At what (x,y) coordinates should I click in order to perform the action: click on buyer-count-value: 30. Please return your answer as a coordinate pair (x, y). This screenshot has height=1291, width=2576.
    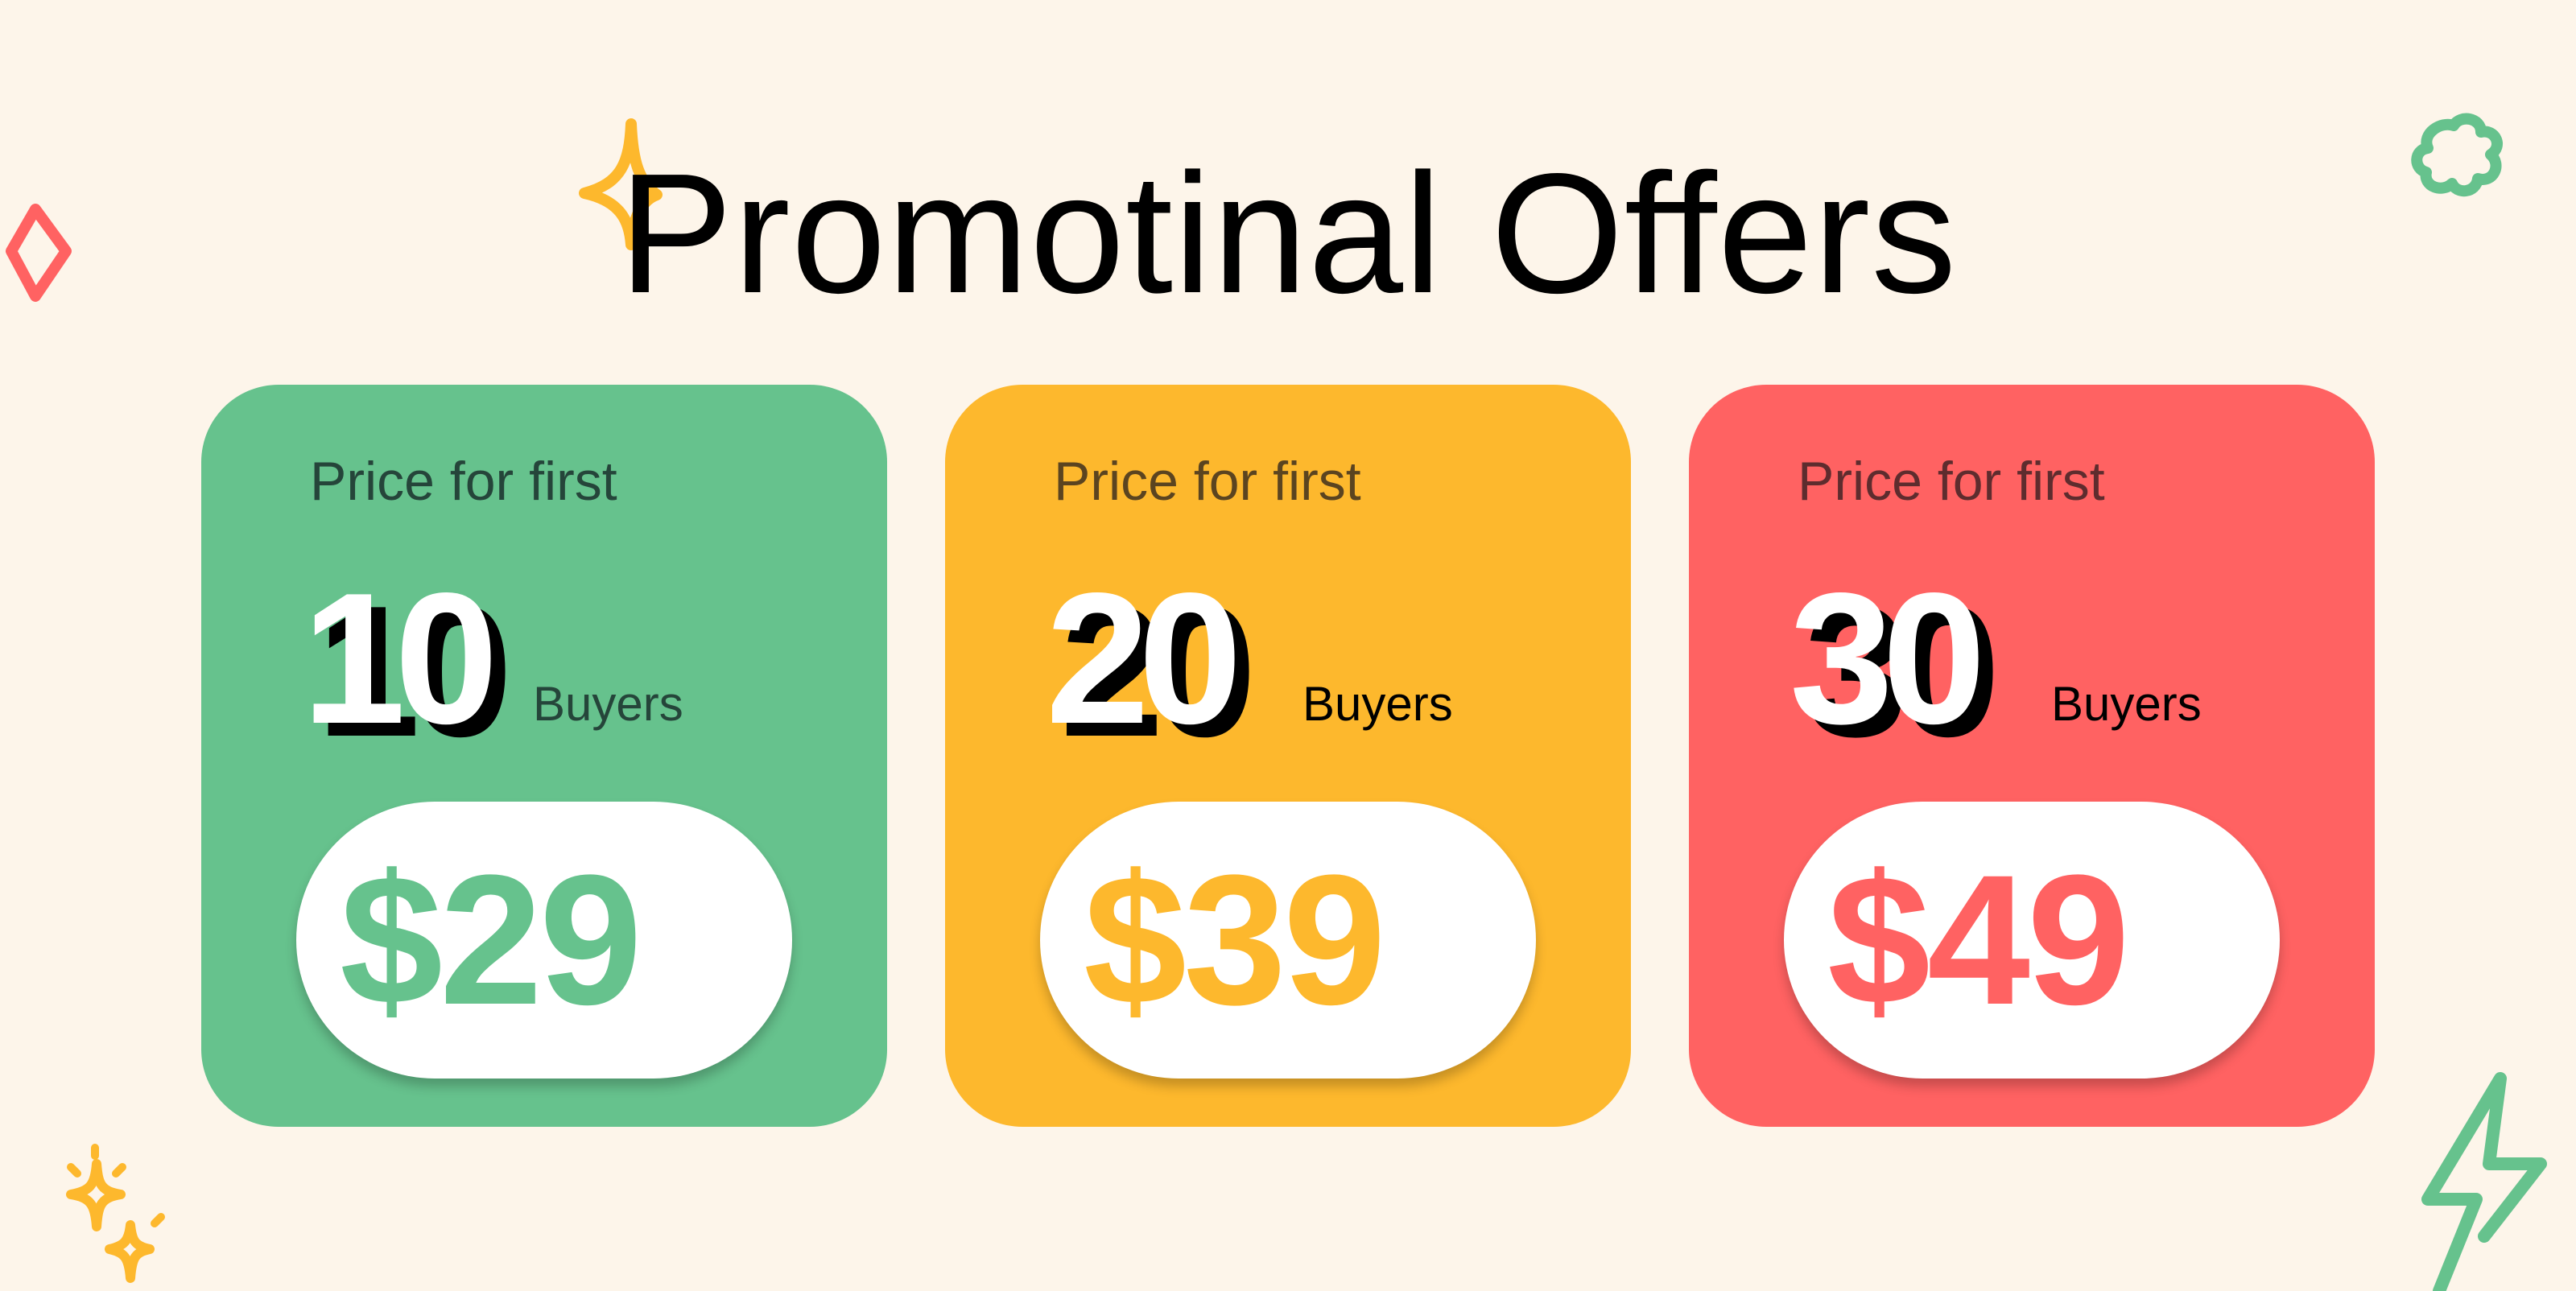
    Looking at the image, I should click on (1888, 659).